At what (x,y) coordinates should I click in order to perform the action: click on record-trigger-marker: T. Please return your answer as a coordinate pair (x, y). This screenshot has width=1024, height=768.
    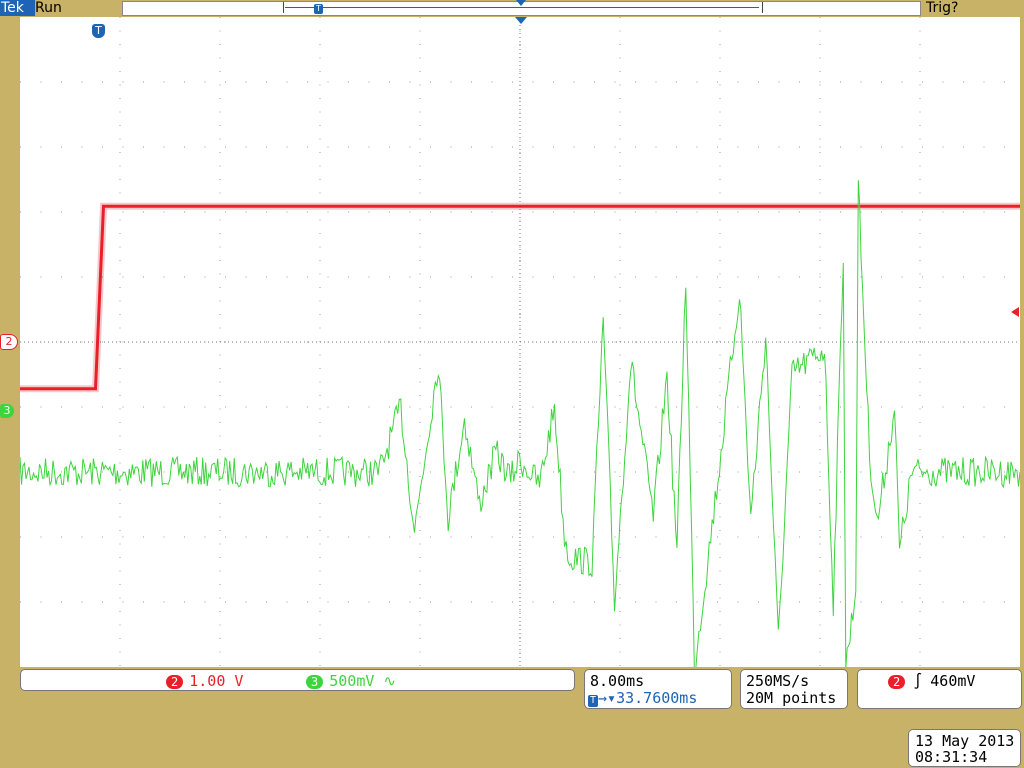
    Looking at the image, I should click on (318, 9).